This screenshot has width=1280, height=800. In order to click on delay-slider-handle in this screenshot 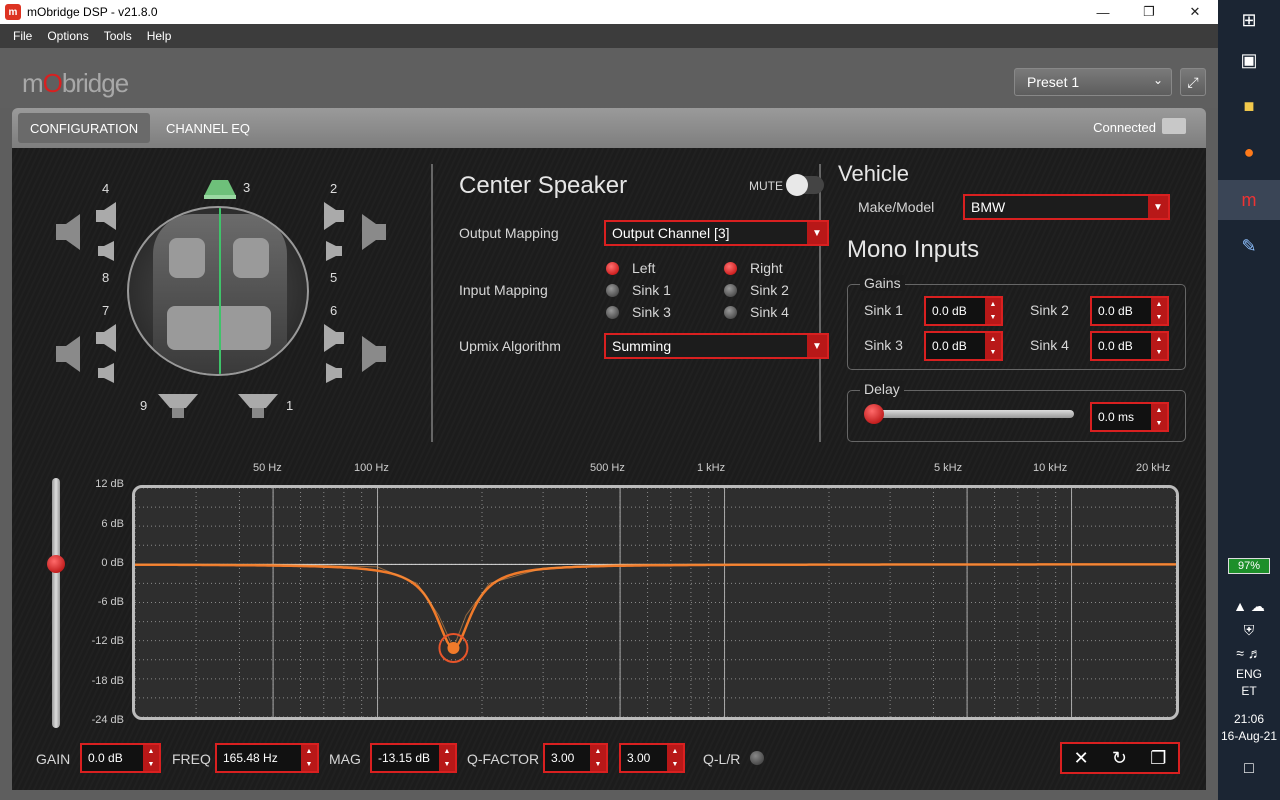, I will do `click(874, 414)`.